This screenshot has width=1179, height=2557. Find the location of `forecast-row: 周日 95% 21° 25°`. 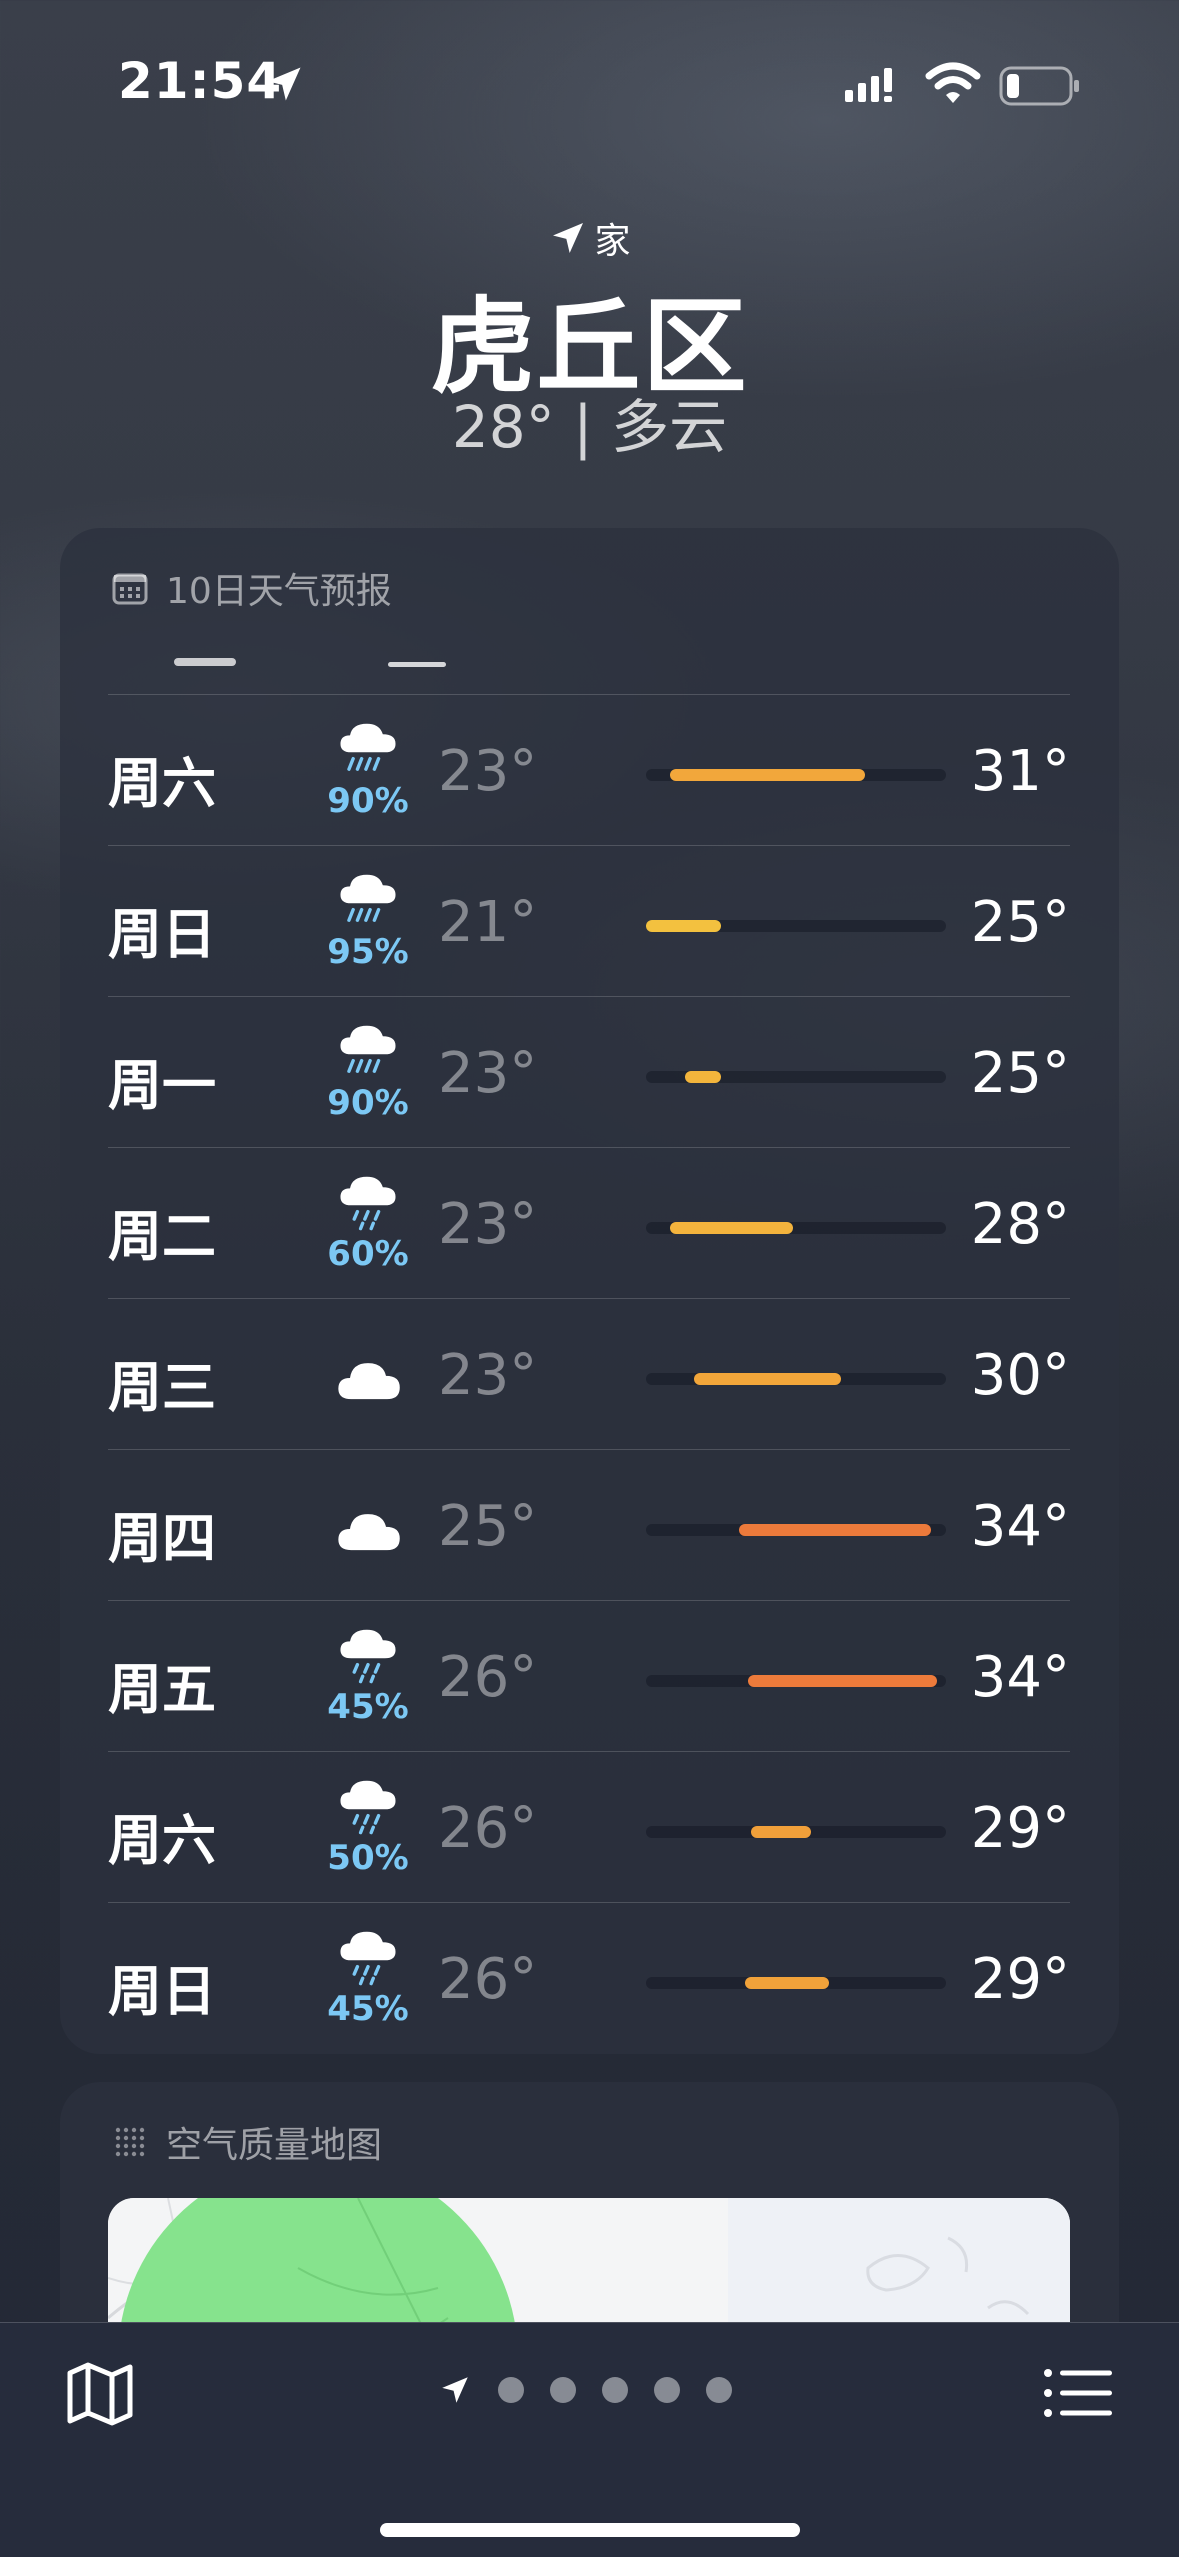

forecast-row: 周日 95% 21° 25° is located at coordinates (589, 921).